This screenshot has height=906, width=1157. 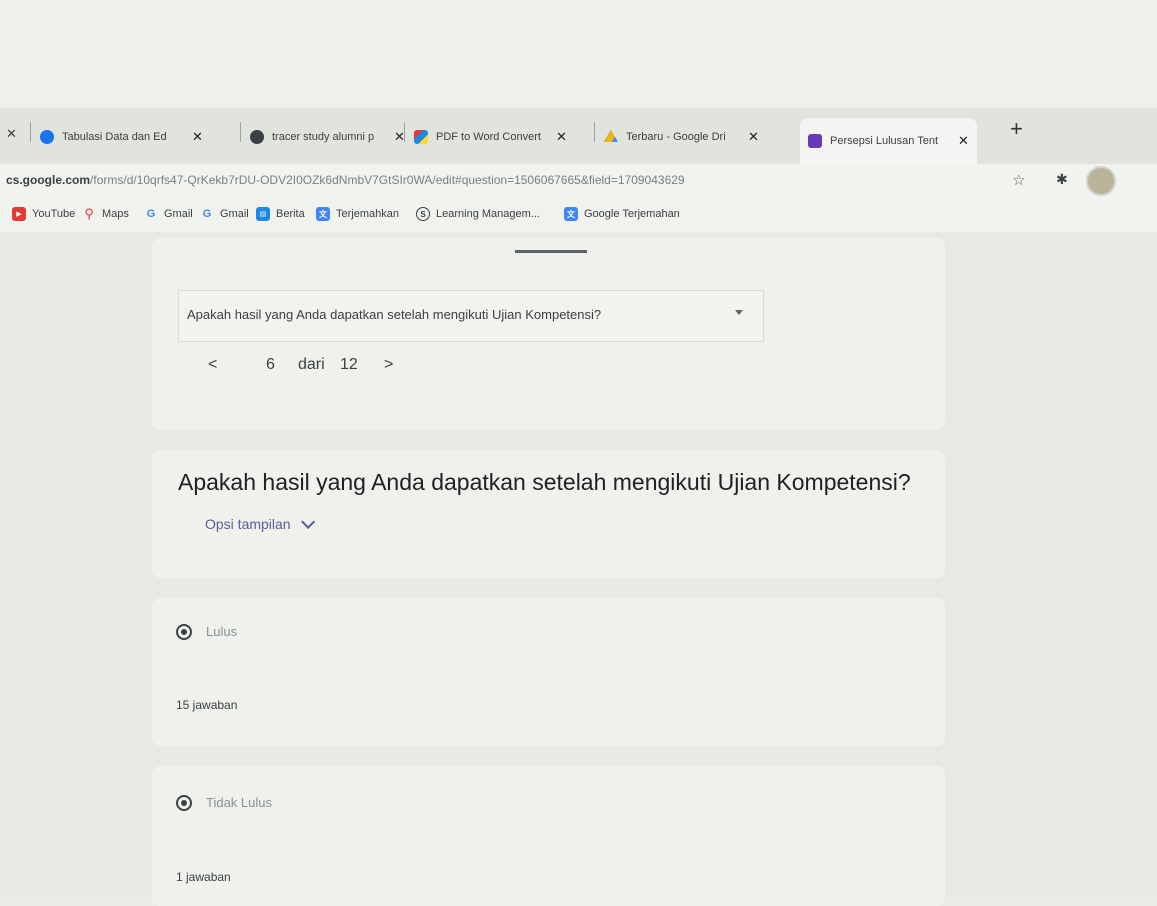 What do you see at coordinates (224, 214) in the screenshot?
I see `bookmark-gmail-2: G Gmail` at bounding box center [224, 214].